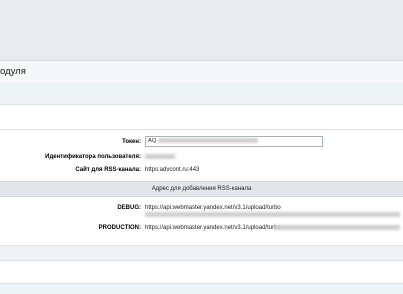  Describe the element at coordinates (208, 140) in the screenshot. I see `token-redacted` at that location.